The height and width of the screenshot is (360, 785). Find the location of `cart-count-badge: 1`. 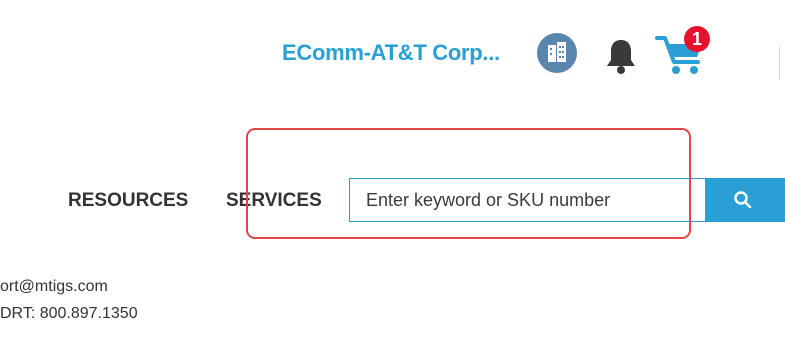

cart-count-badge: 1 is located at coordinates (697, 39).